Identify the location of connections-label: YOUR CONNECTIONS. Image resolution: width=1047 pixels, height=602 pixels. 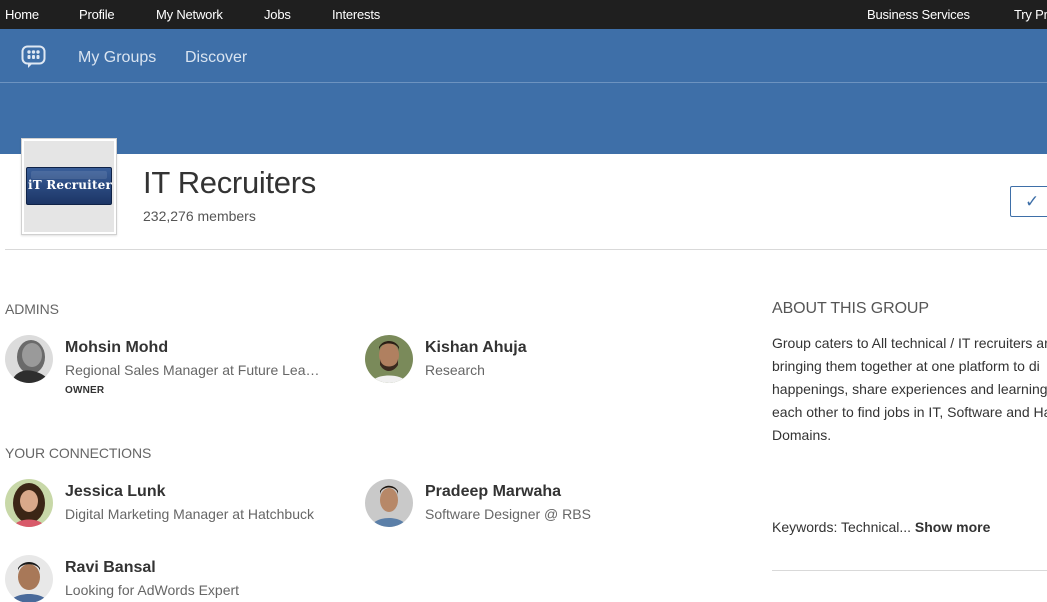
(78, 453).